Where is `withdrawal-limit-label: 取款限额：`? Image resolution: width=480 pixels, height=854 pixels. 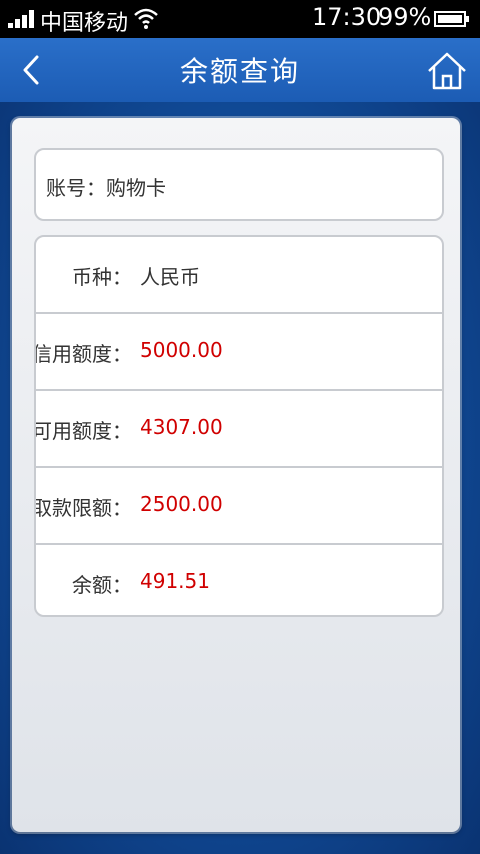
withdrawal-limit-label: 取款限额： is located at coordinates (83, 508).